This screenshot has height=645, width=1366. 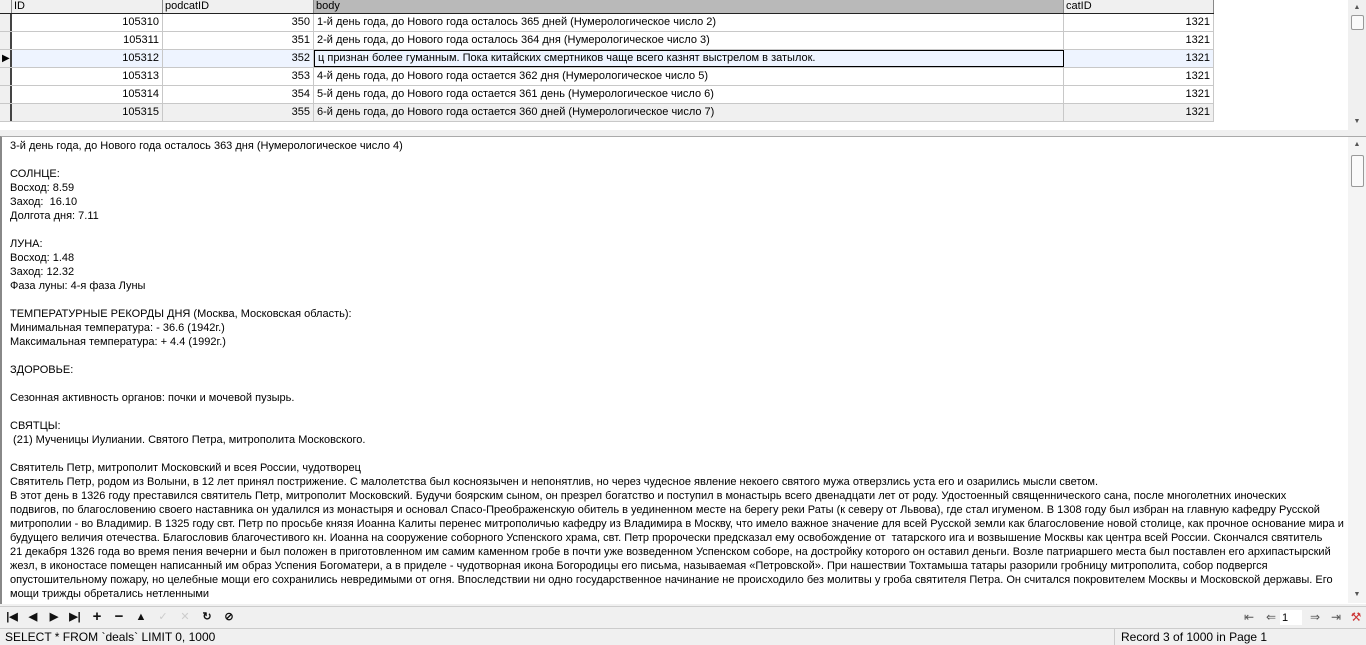 What do you see at coordinates (1336, 617) in the screenshot?
I see `last-page-icon: ⇥` at bounding box center [1336, 617].